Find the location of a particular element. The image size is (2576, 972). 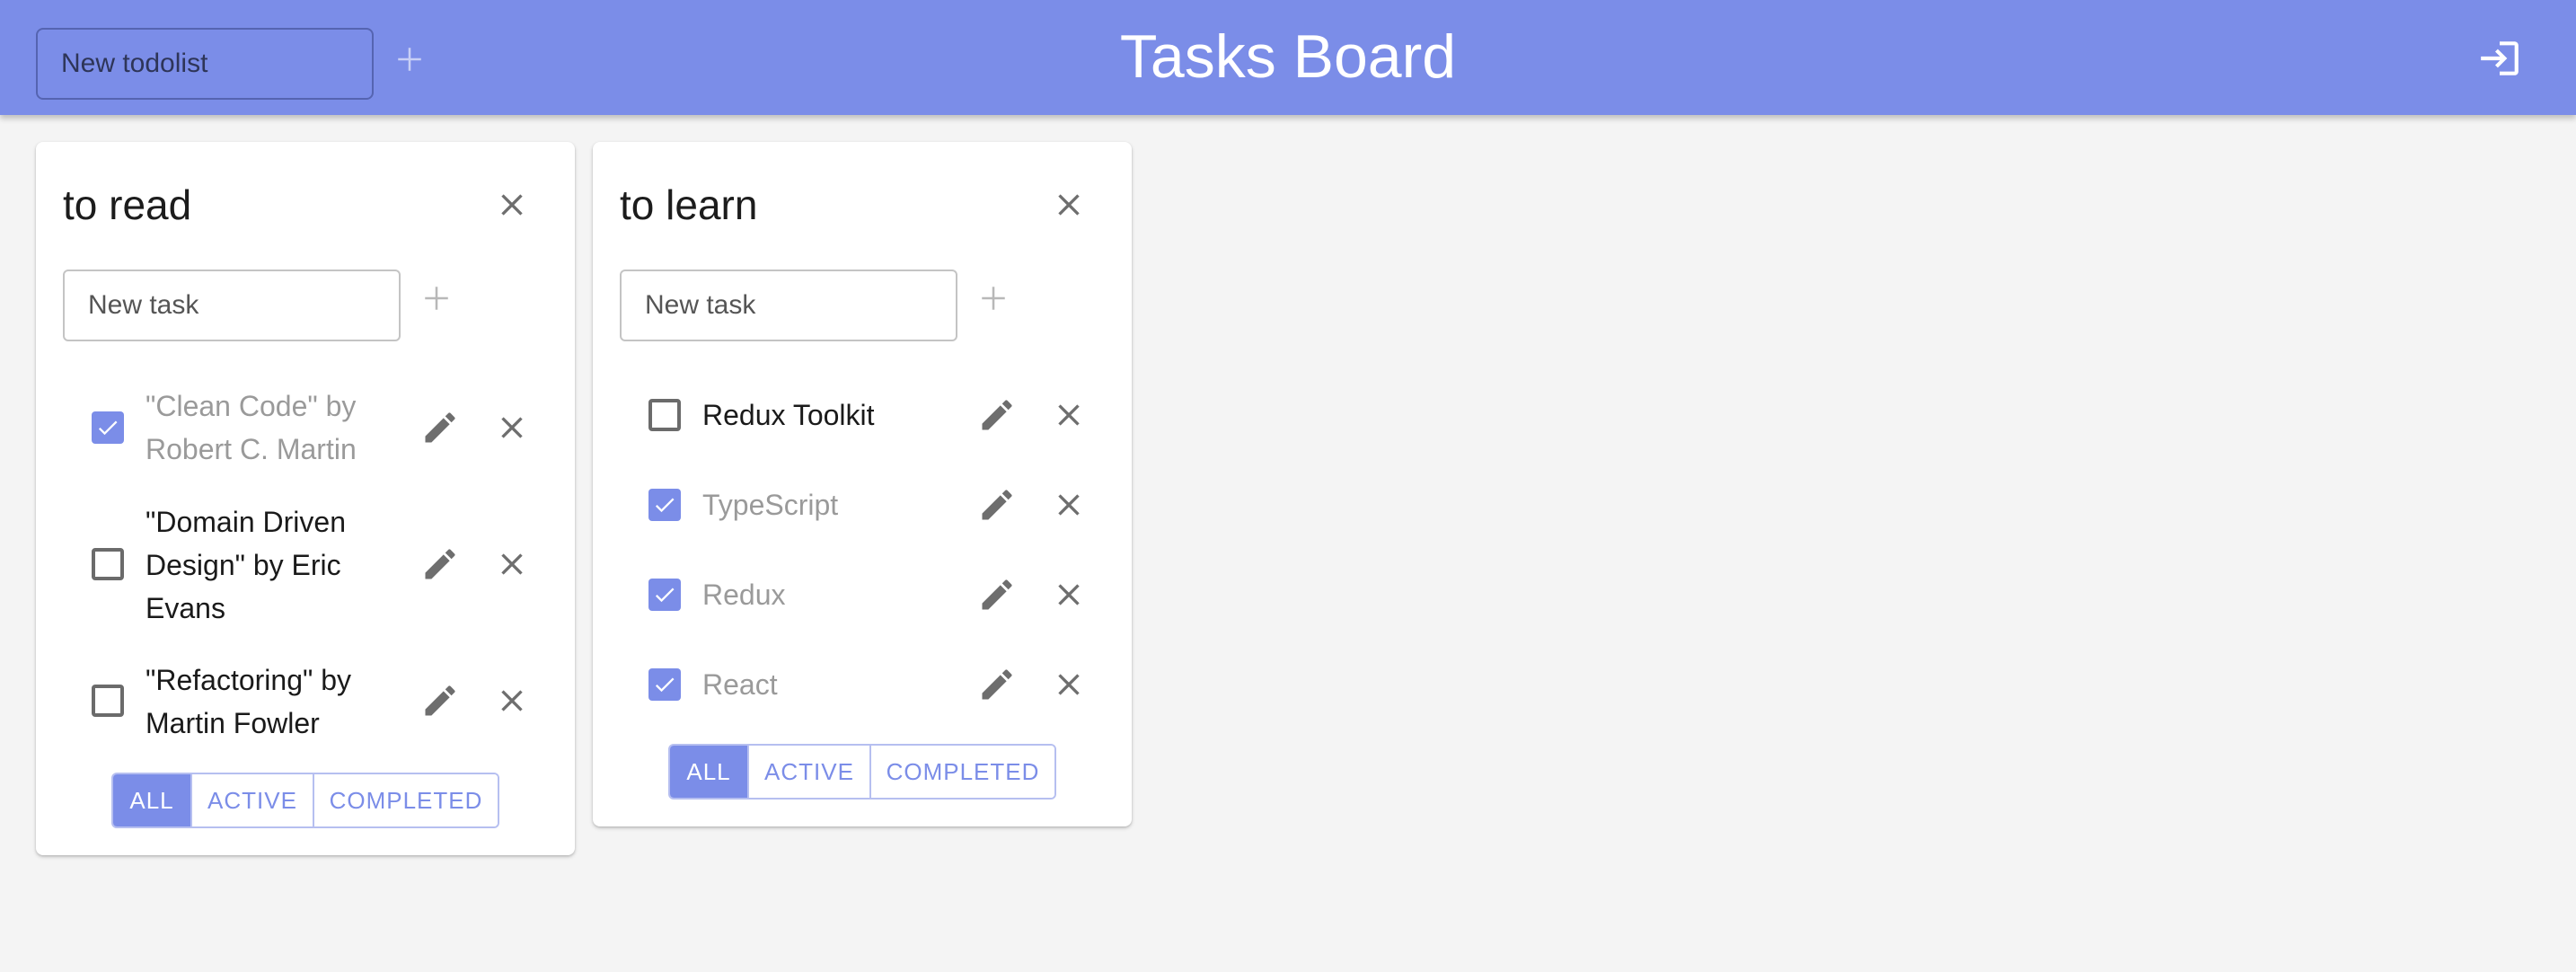

task-title: React is located at coordinates (740, 684).